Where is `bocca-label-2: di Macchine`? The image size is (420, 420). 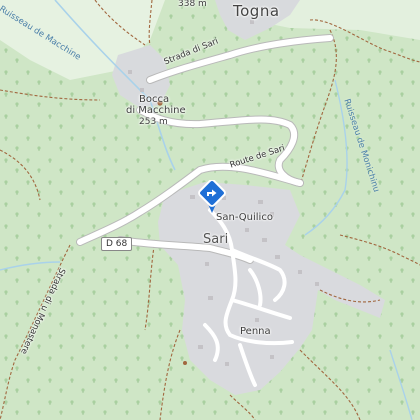 bocca-label-2: di Macchine is located at coordinates (156, 110).